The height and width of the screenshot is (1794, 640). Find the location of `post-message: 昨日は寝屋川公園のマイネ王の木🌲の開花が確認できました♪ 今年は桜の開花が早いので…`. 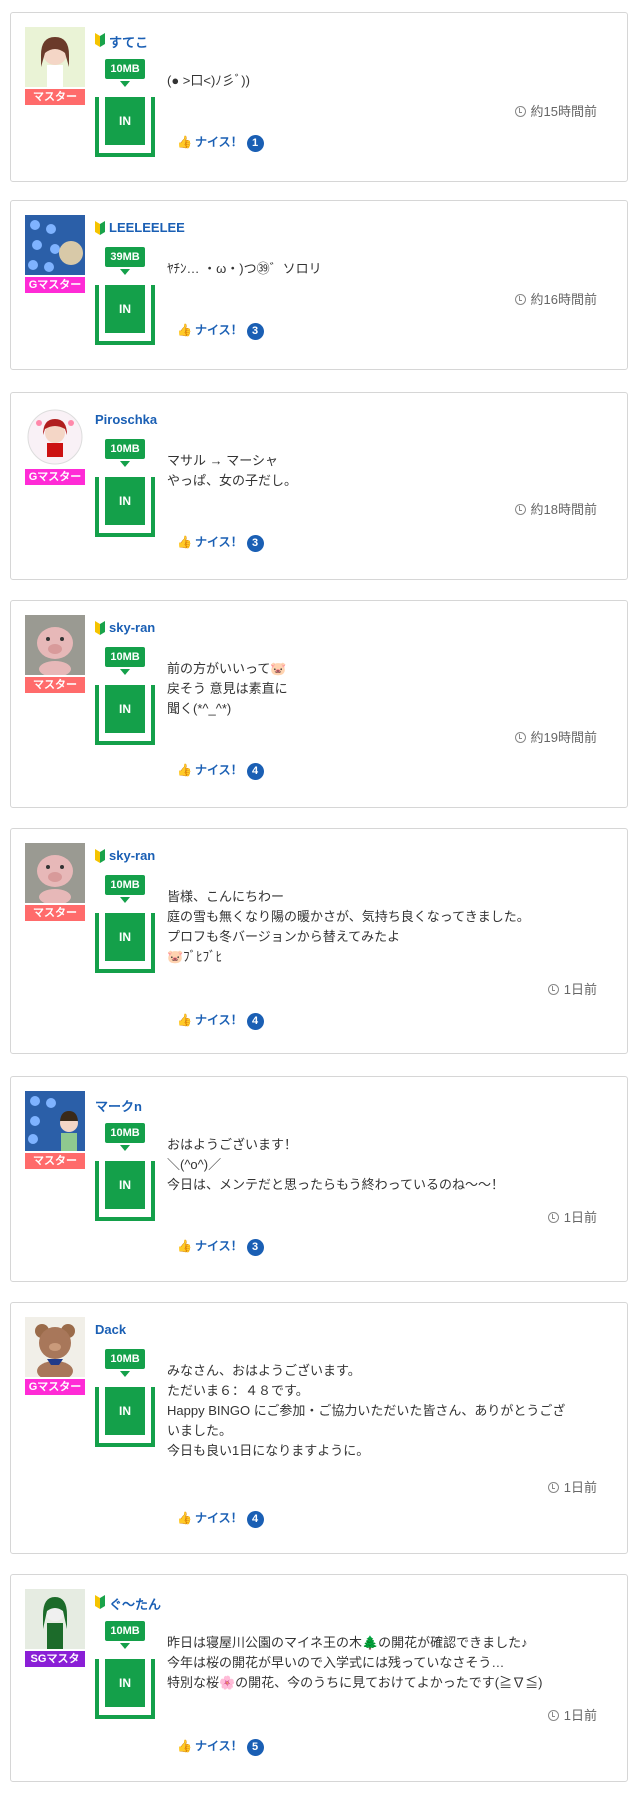

post-message: 昨日は寝屋川公園のマイネ王の木🌲の開花が確認できました♪ 今年は桜の開花が早いので… is located at coordinates (387, 1663).